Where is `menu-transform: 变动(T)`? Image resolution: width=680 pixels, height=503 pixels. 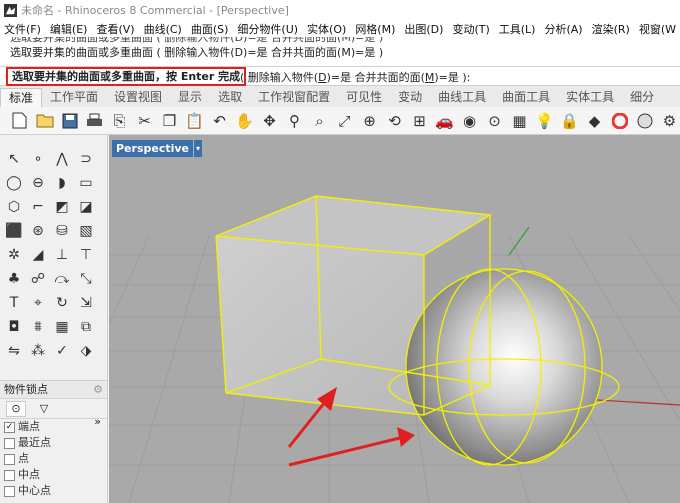
menu-transform: 变动(T) is located at coordinates (470, 29).